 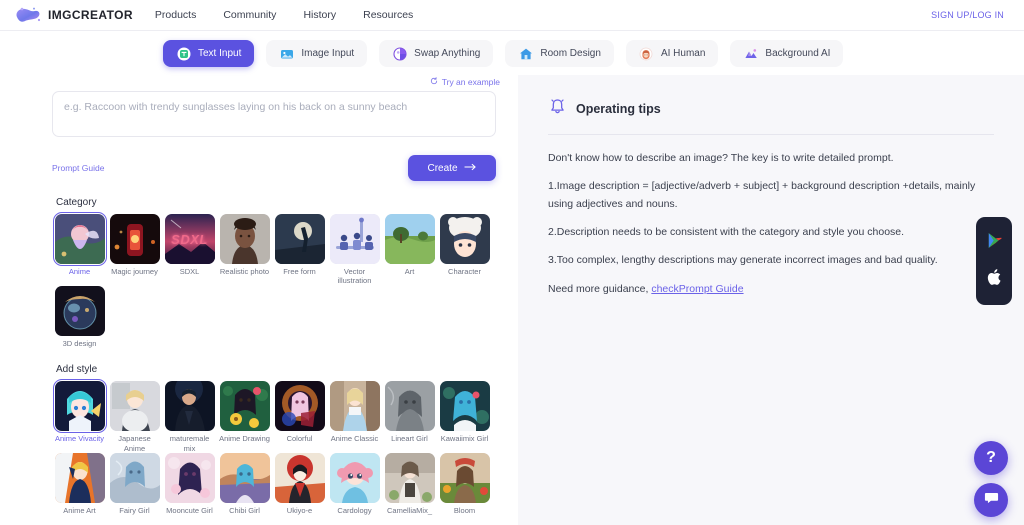 What do you see at coordinates (470, 168) in the screenshot?
I see `arrow-right-icon` at bounding box center [470, 168].